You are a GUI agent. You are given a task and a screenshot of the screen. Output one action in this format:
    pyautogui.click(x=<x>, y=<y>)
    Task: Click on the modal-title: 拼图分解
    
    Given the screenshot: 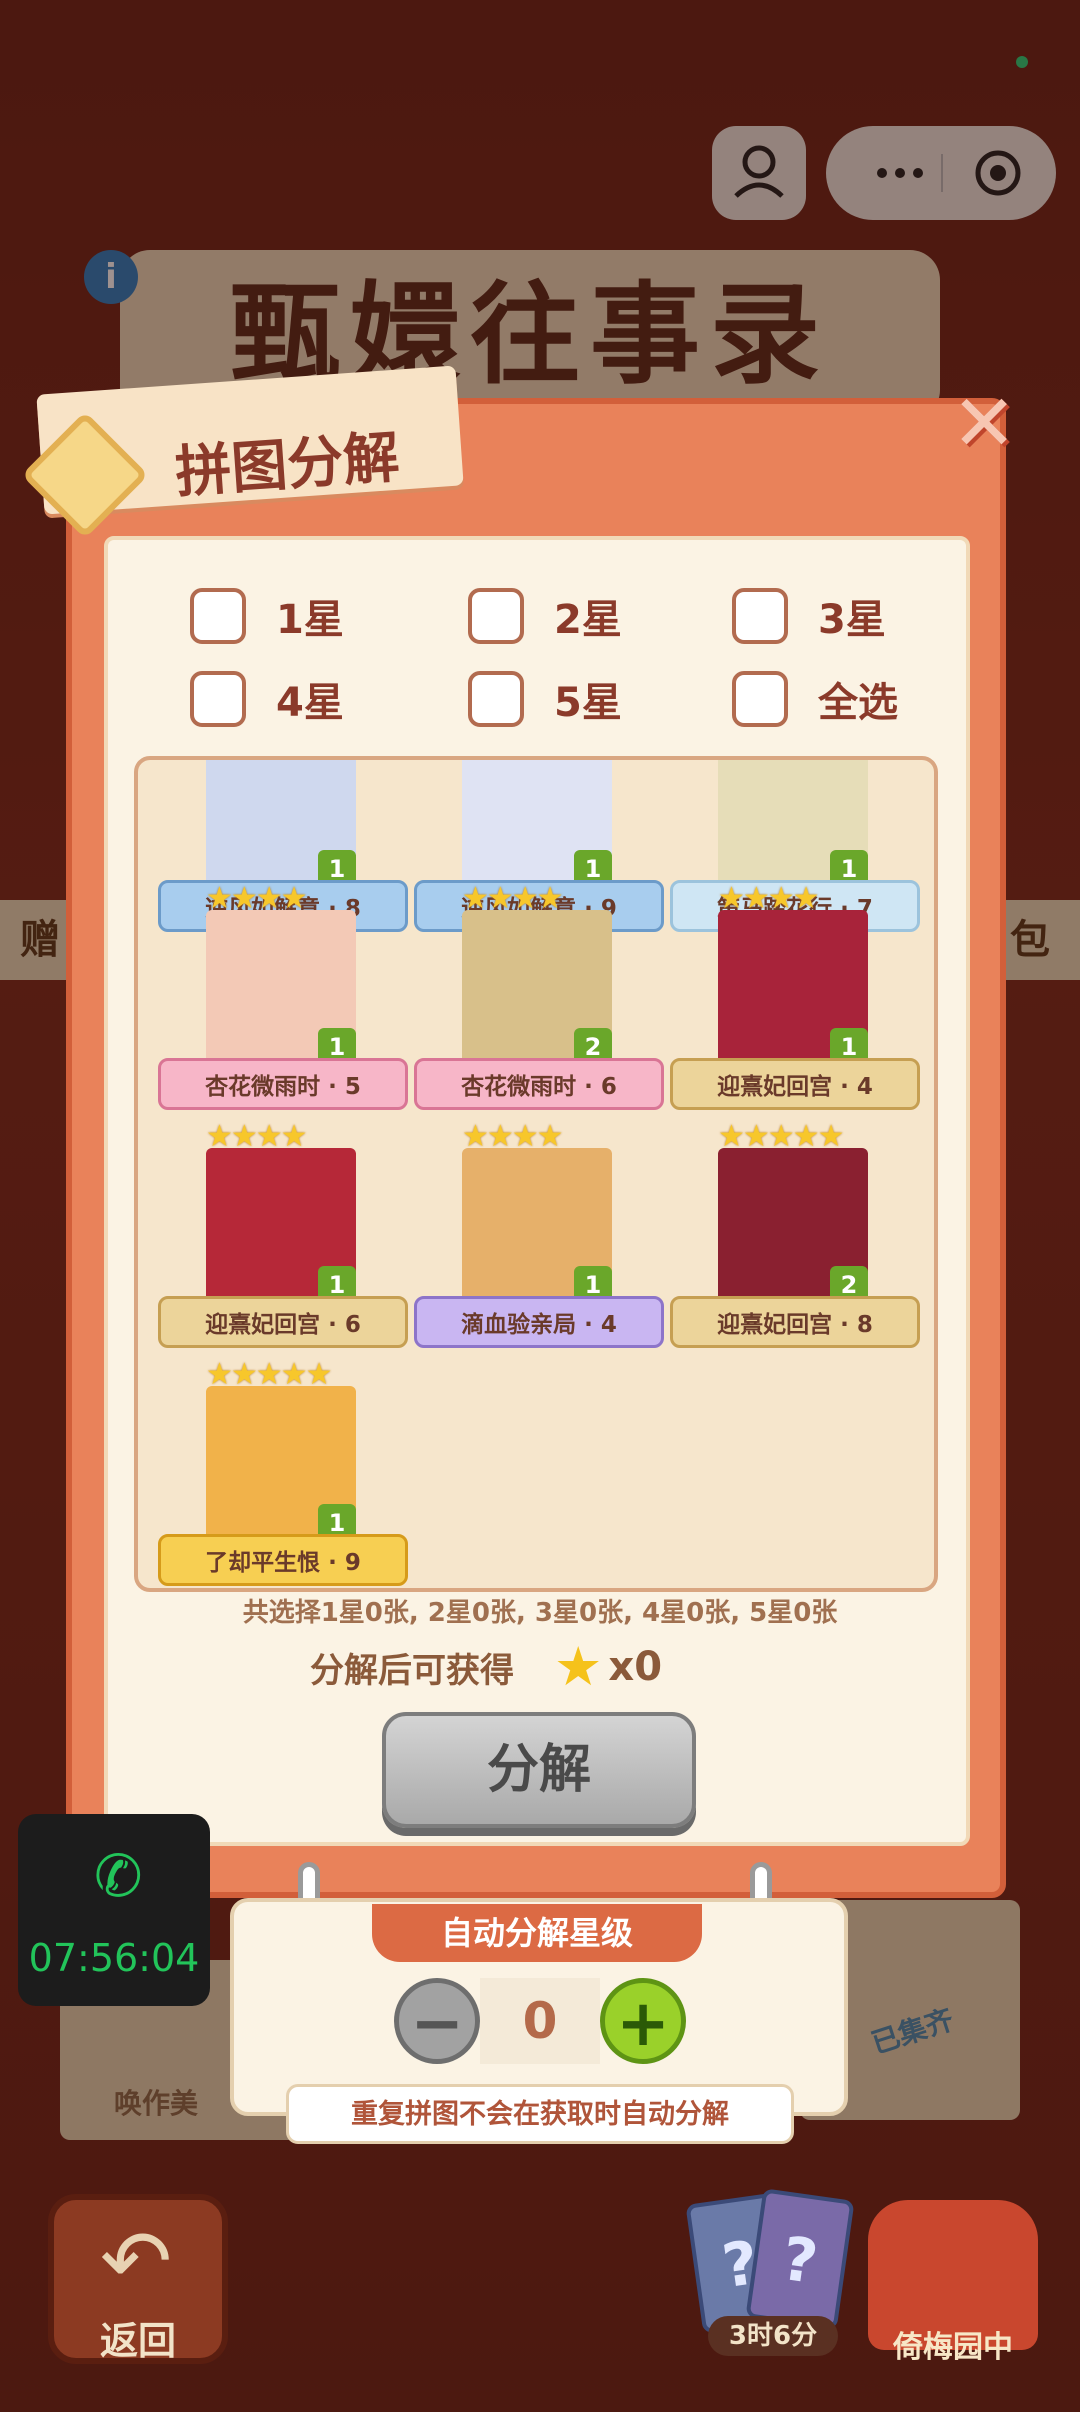 What is the action you would take?
    pyautogui.click(x=287, y=465)
    